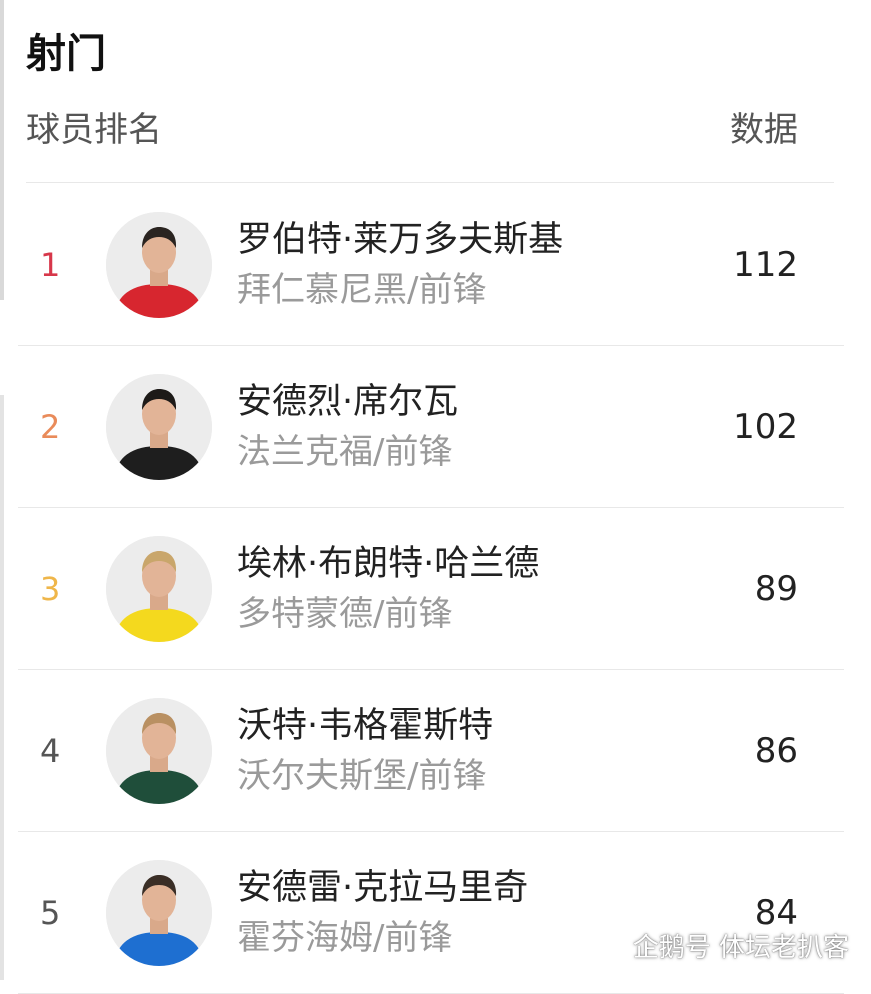  I want to click on player-club-position: 多特蒙德/前锋, so click(345, 614).